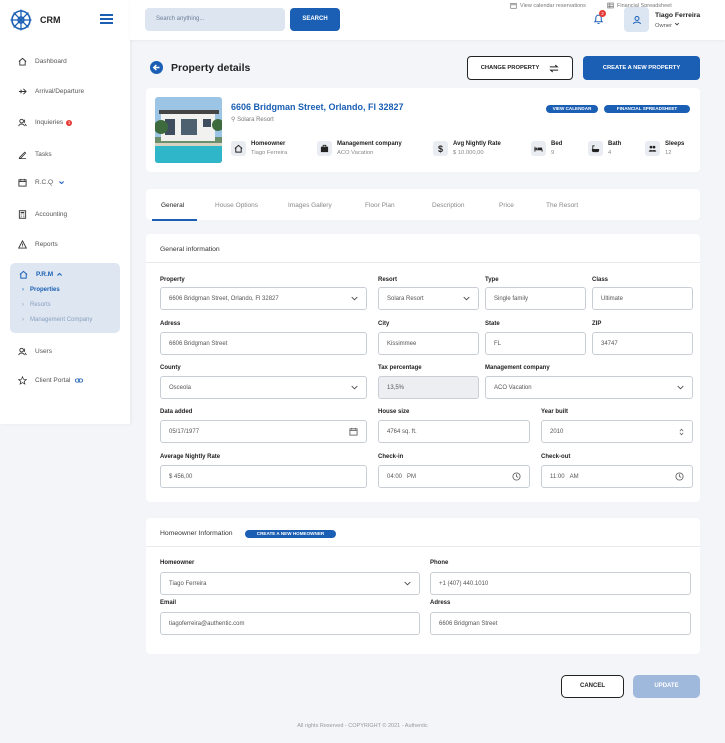  What do you see at coordinates (664, 26) in the screenshot?
I see `user-role: Owner` at bounding box center [664, 26].